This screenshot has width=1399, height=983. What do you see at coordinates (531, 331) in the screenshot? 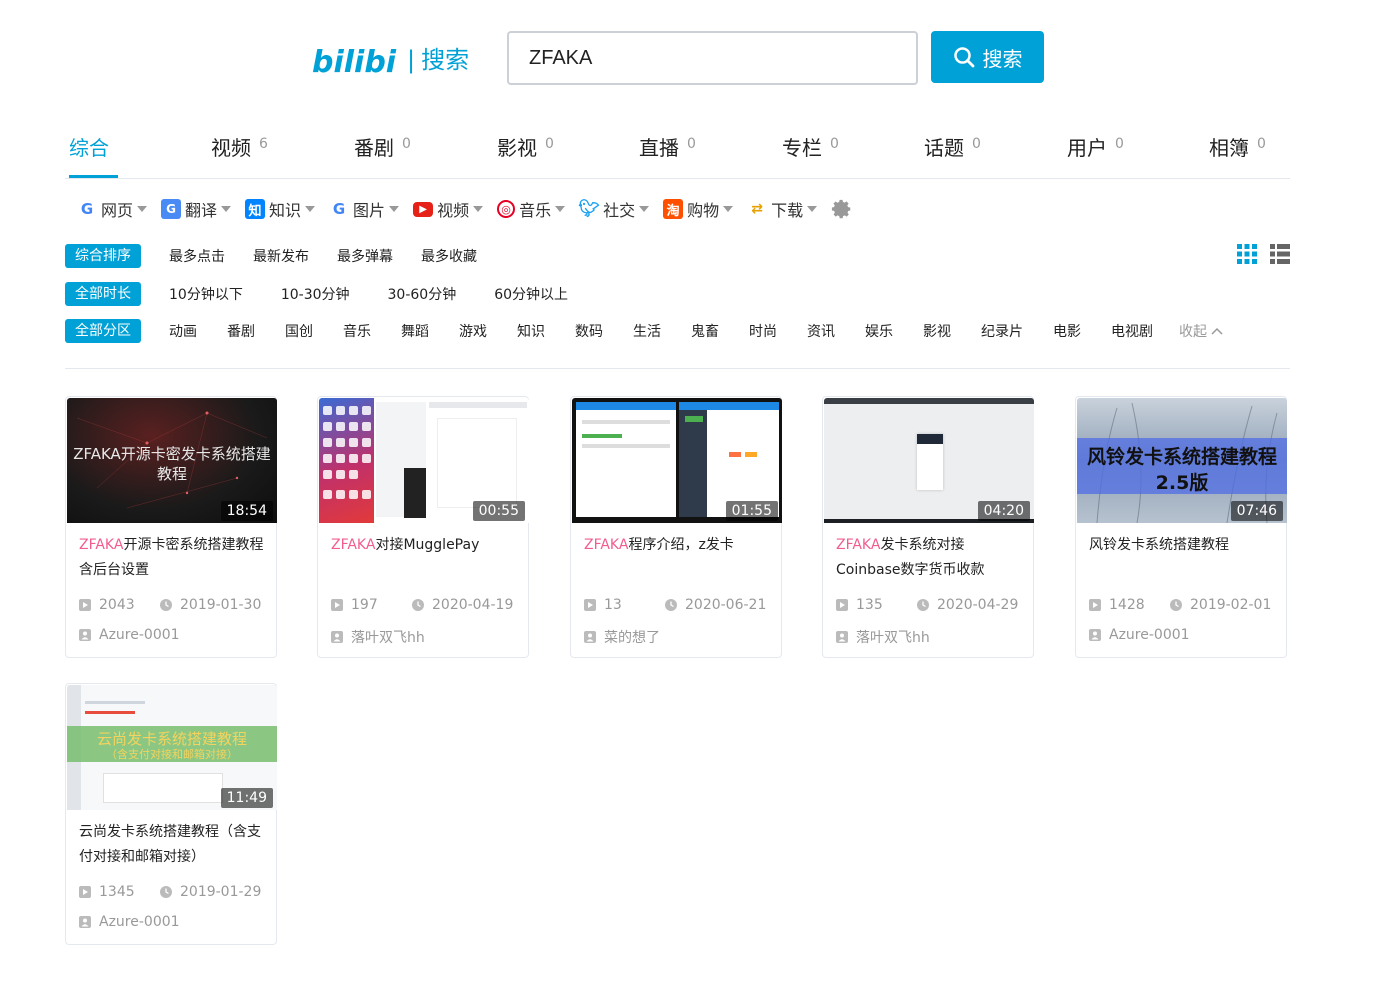
I see `zone-option: 知识` at bounding box center [531, 331].